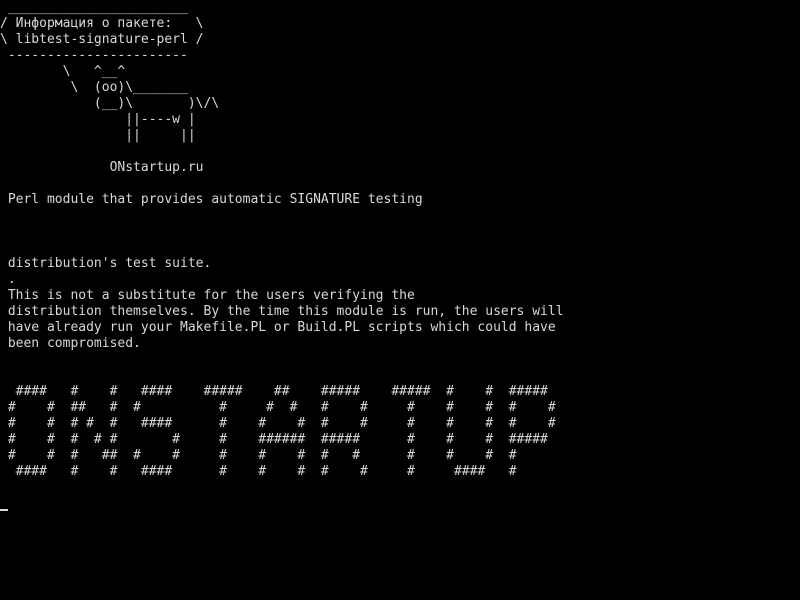 The width and height of the screenshot is (800, 600). I want to click on cow-art-line: (__)\ )\/\, so click(110, 103).